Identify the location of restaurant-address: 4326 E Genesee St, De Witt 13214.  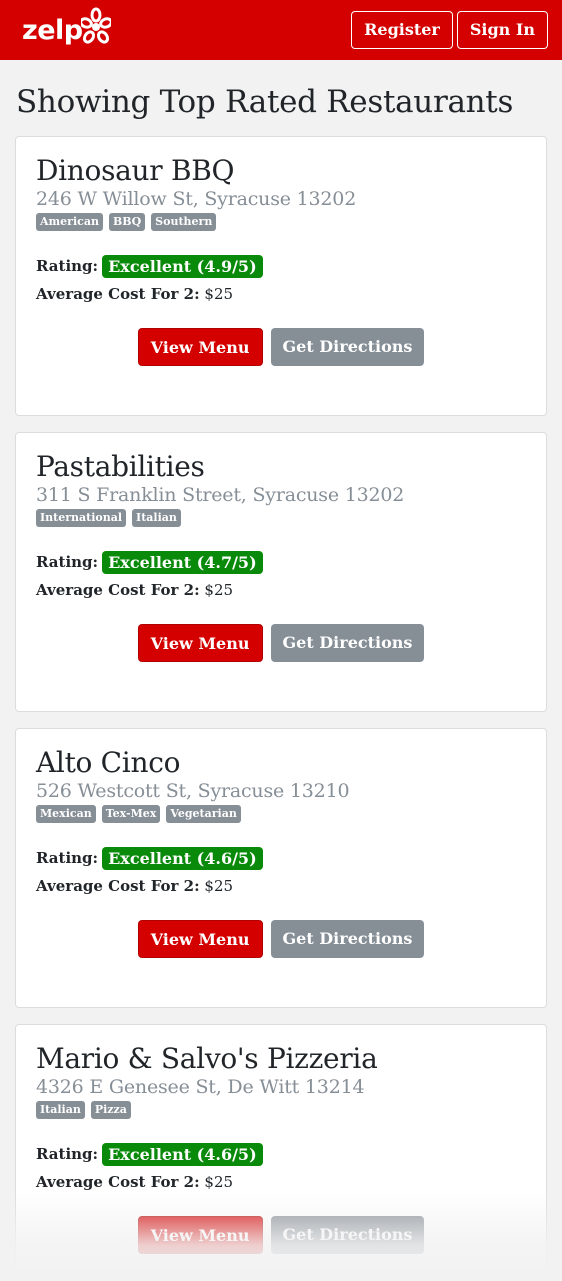
(200, 1087).